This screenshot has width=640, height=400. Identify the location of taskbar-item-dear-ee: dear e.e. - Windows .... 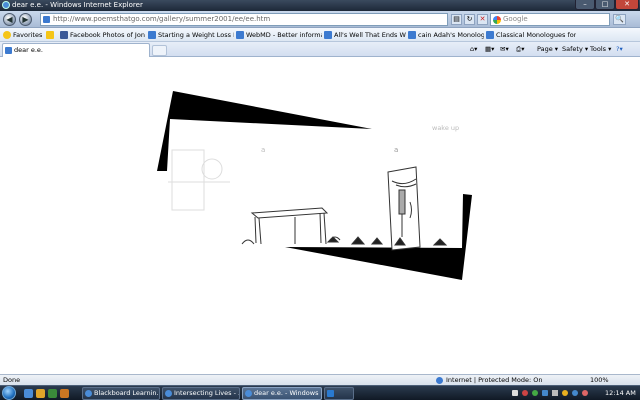
(282, 393).